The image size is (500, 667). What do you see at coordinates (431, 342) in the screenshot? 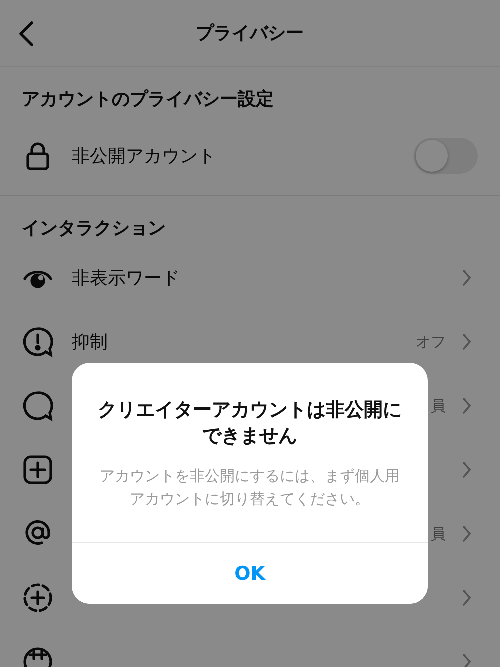
I see `setting-value: オフ` at bounding box center [431, 342].